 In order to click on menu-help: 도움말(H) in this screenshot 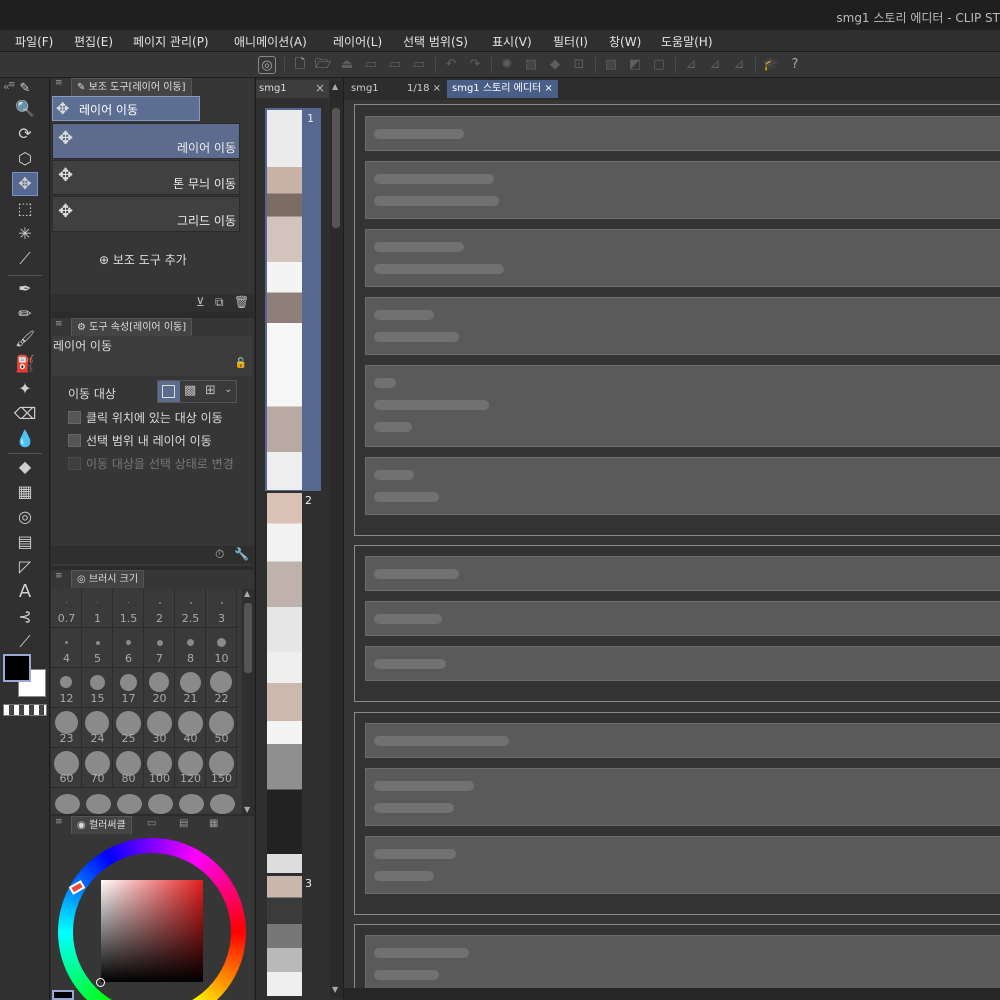, I will do `click(687, 41)`.